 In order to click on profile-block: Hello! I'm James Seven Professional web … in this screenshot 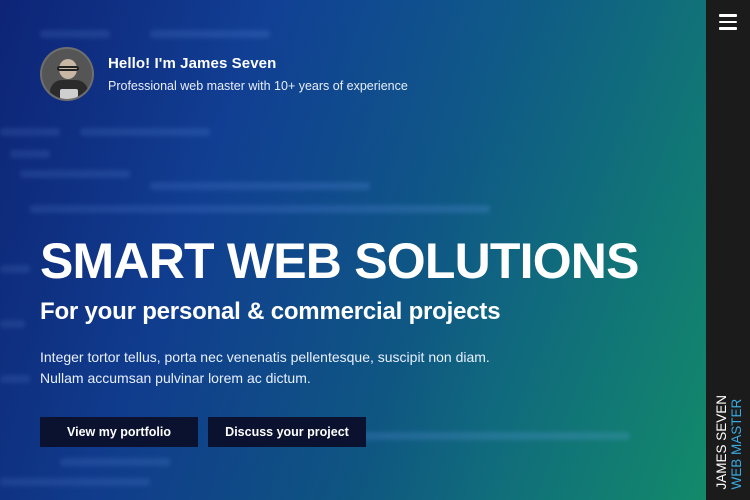, I will do `click(224, 74)`.